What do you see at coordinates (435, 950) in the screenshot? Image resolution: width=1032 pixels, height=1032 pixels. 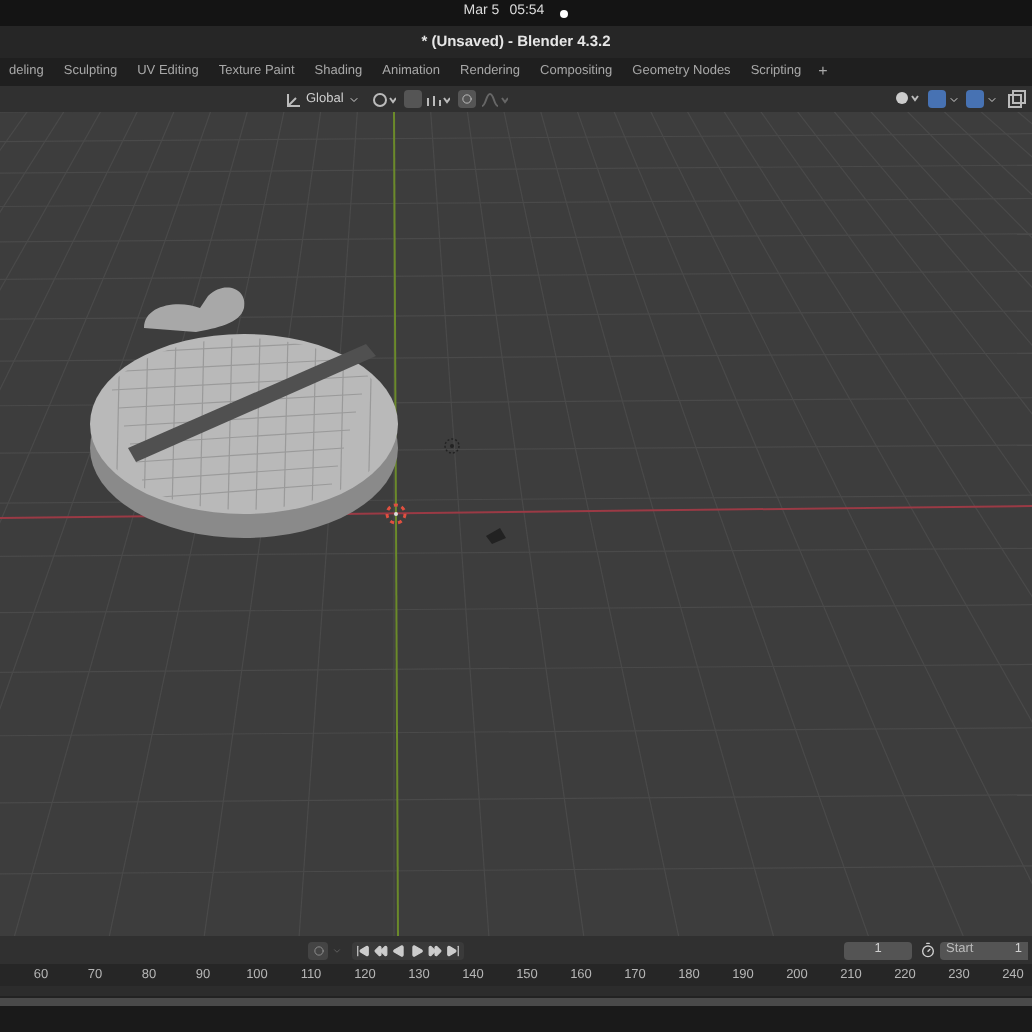 I see `next-keyframe-icon` at bounding box center [435, 950].